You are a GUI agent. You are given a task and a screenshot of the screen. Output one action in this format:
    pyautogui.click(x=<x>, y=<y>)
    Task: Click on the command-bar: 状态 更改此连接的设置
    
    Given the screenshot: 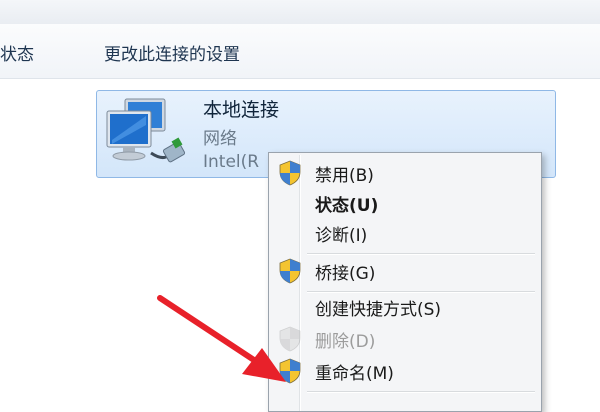 What is the action you would take?
    pyautogui.click(x=300, y=51)
    